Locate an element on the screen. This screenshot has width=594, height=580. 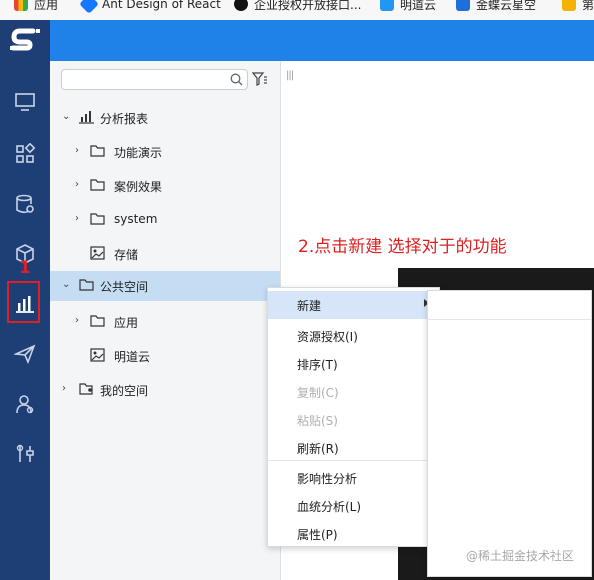
tree-node-case-effects: › 案例效果 is located at coordinates (165, 186).